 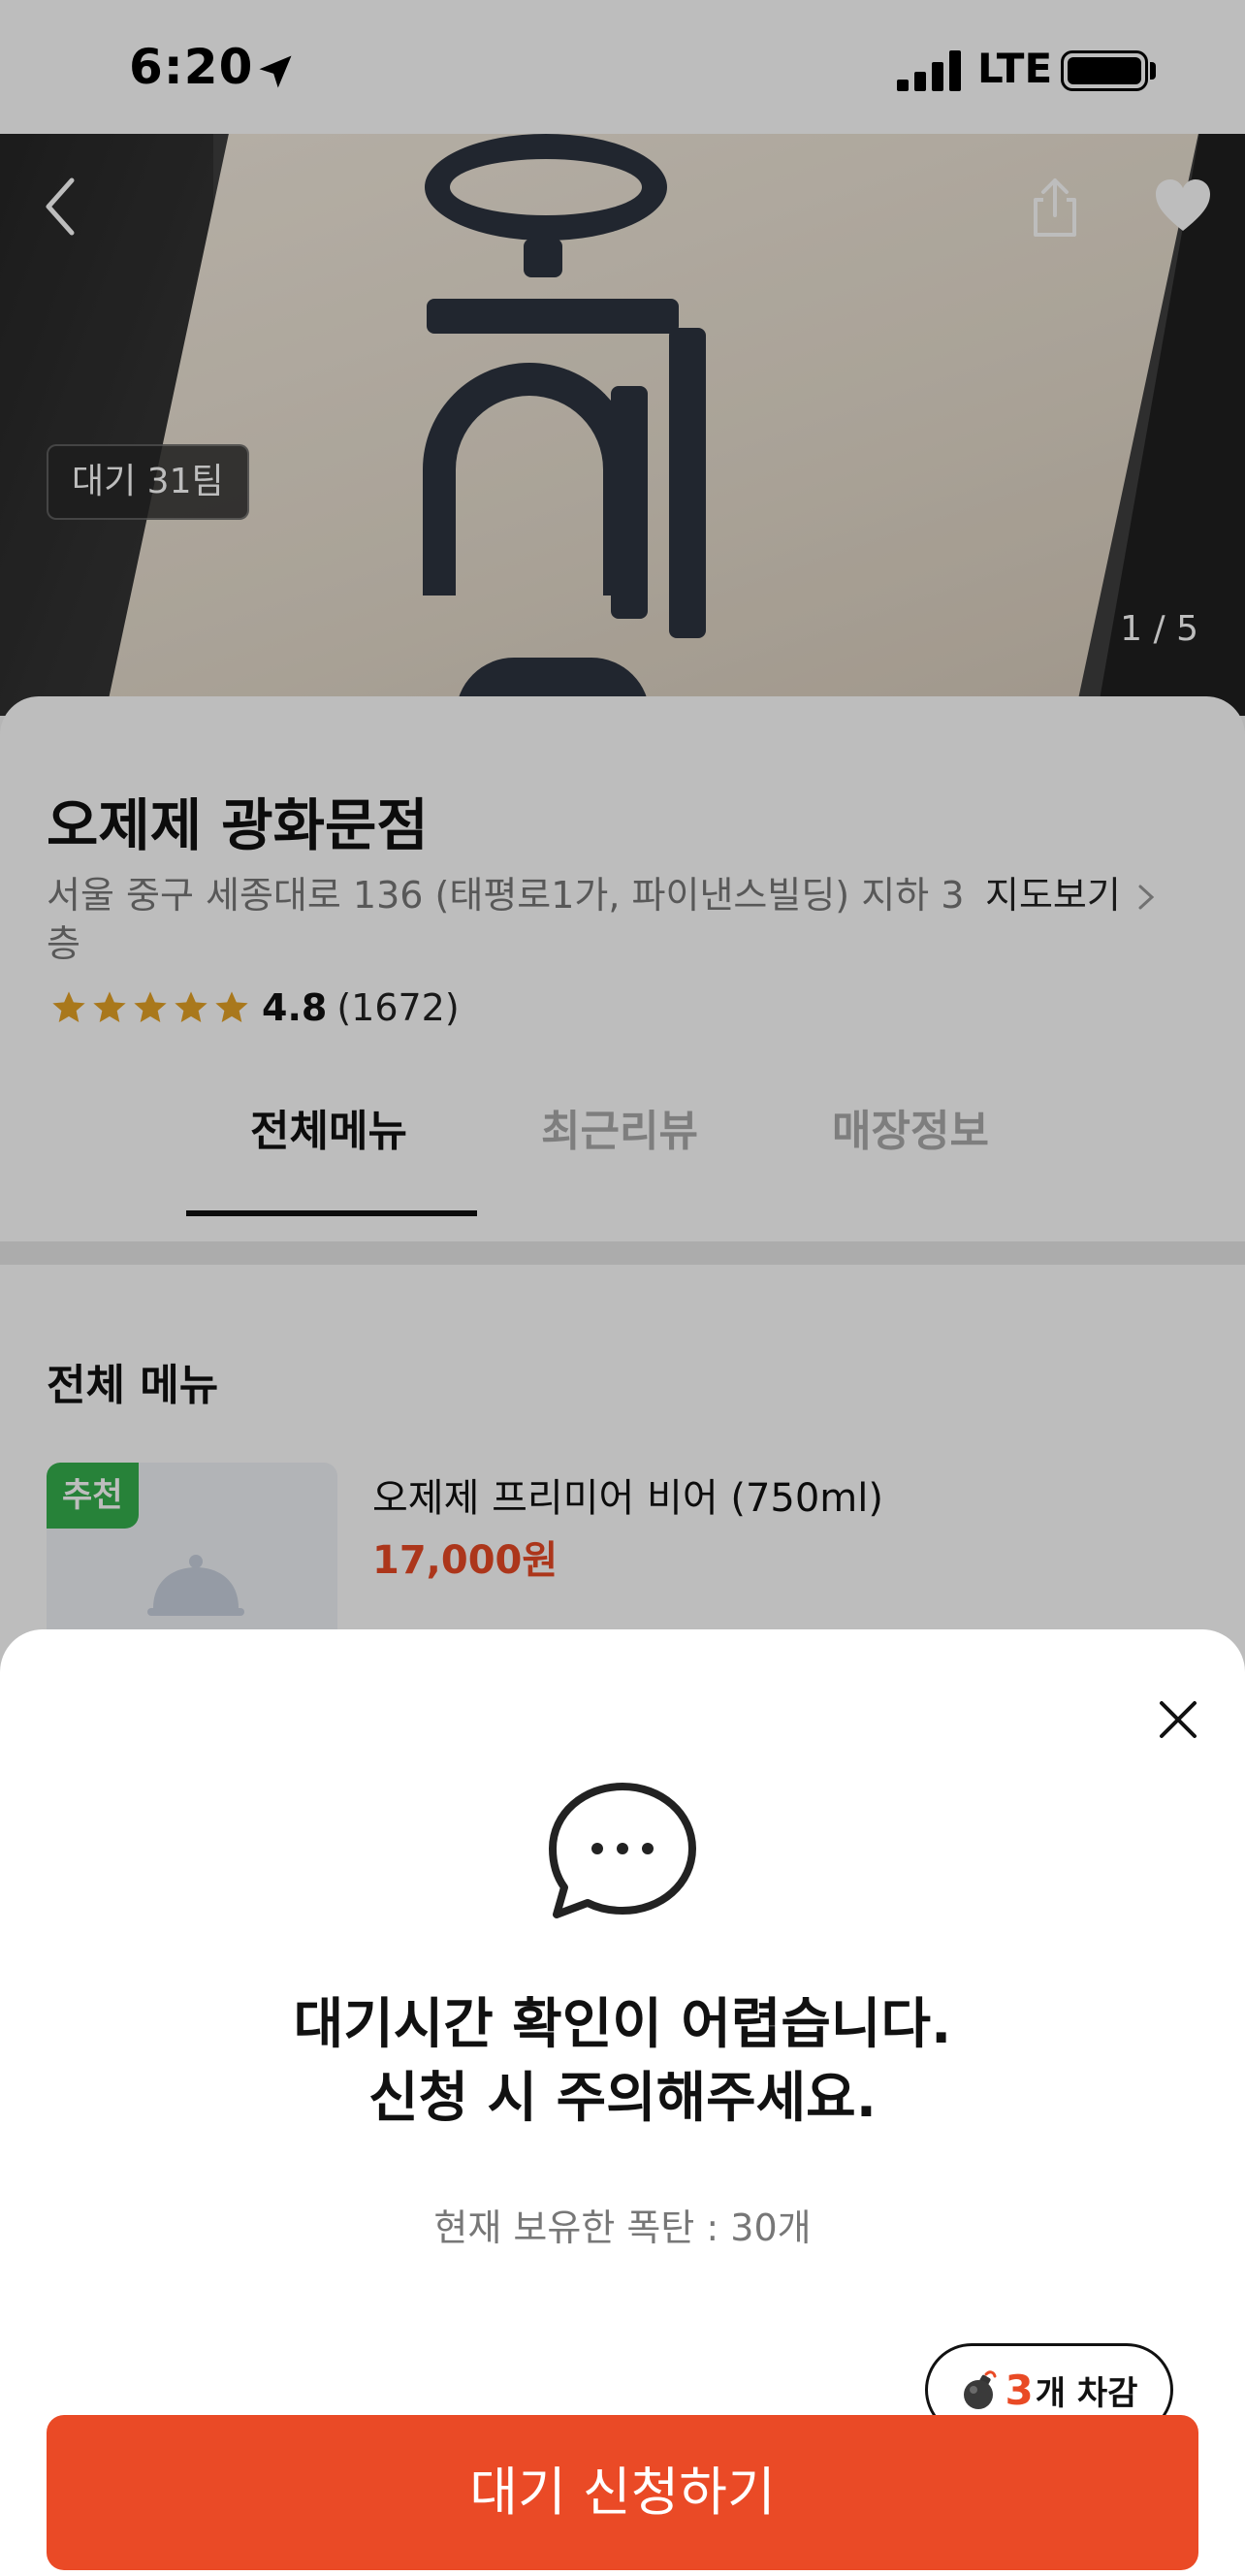 What do you see at coordinates (980, 2389) in the screenshot?
I see `bomb-icon` at bounding box center [980, 2389].